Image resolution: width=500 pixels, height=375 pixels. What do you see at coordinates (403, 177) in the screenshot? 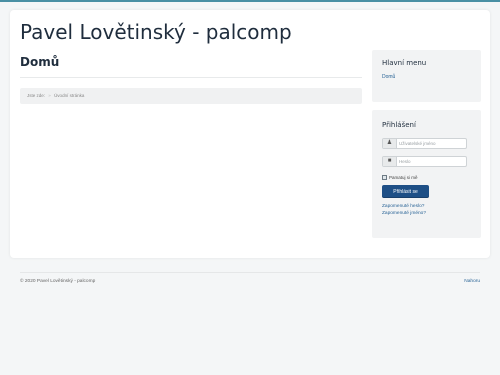
I see `remember-me-label: Pamatuj si mě` at bounding box center [403, 177].